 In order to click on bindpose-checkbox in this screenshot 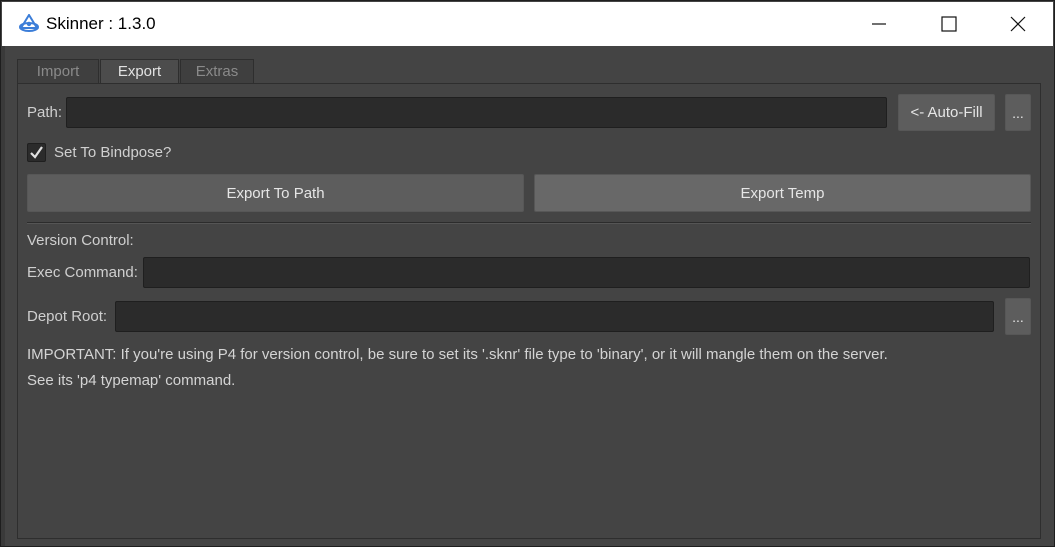, I will do `click(36, 152)`.